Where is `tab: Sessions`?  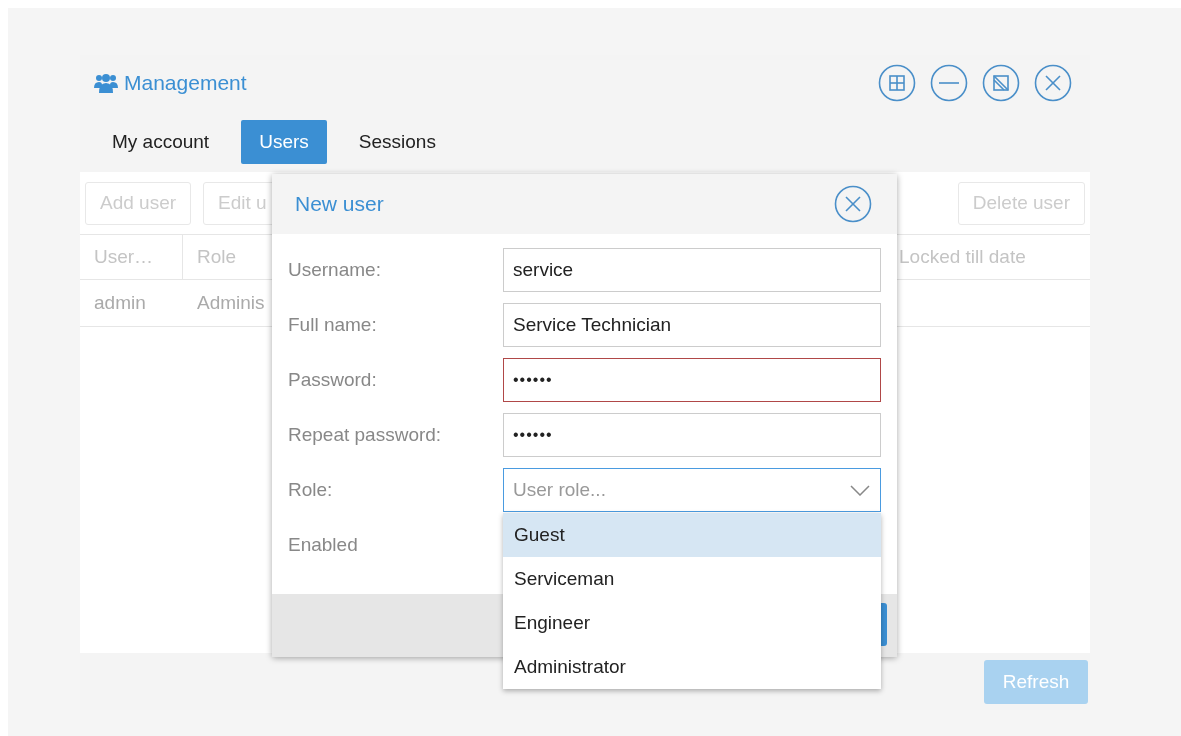
tab: Sessions is located at coordinates (397, 142).